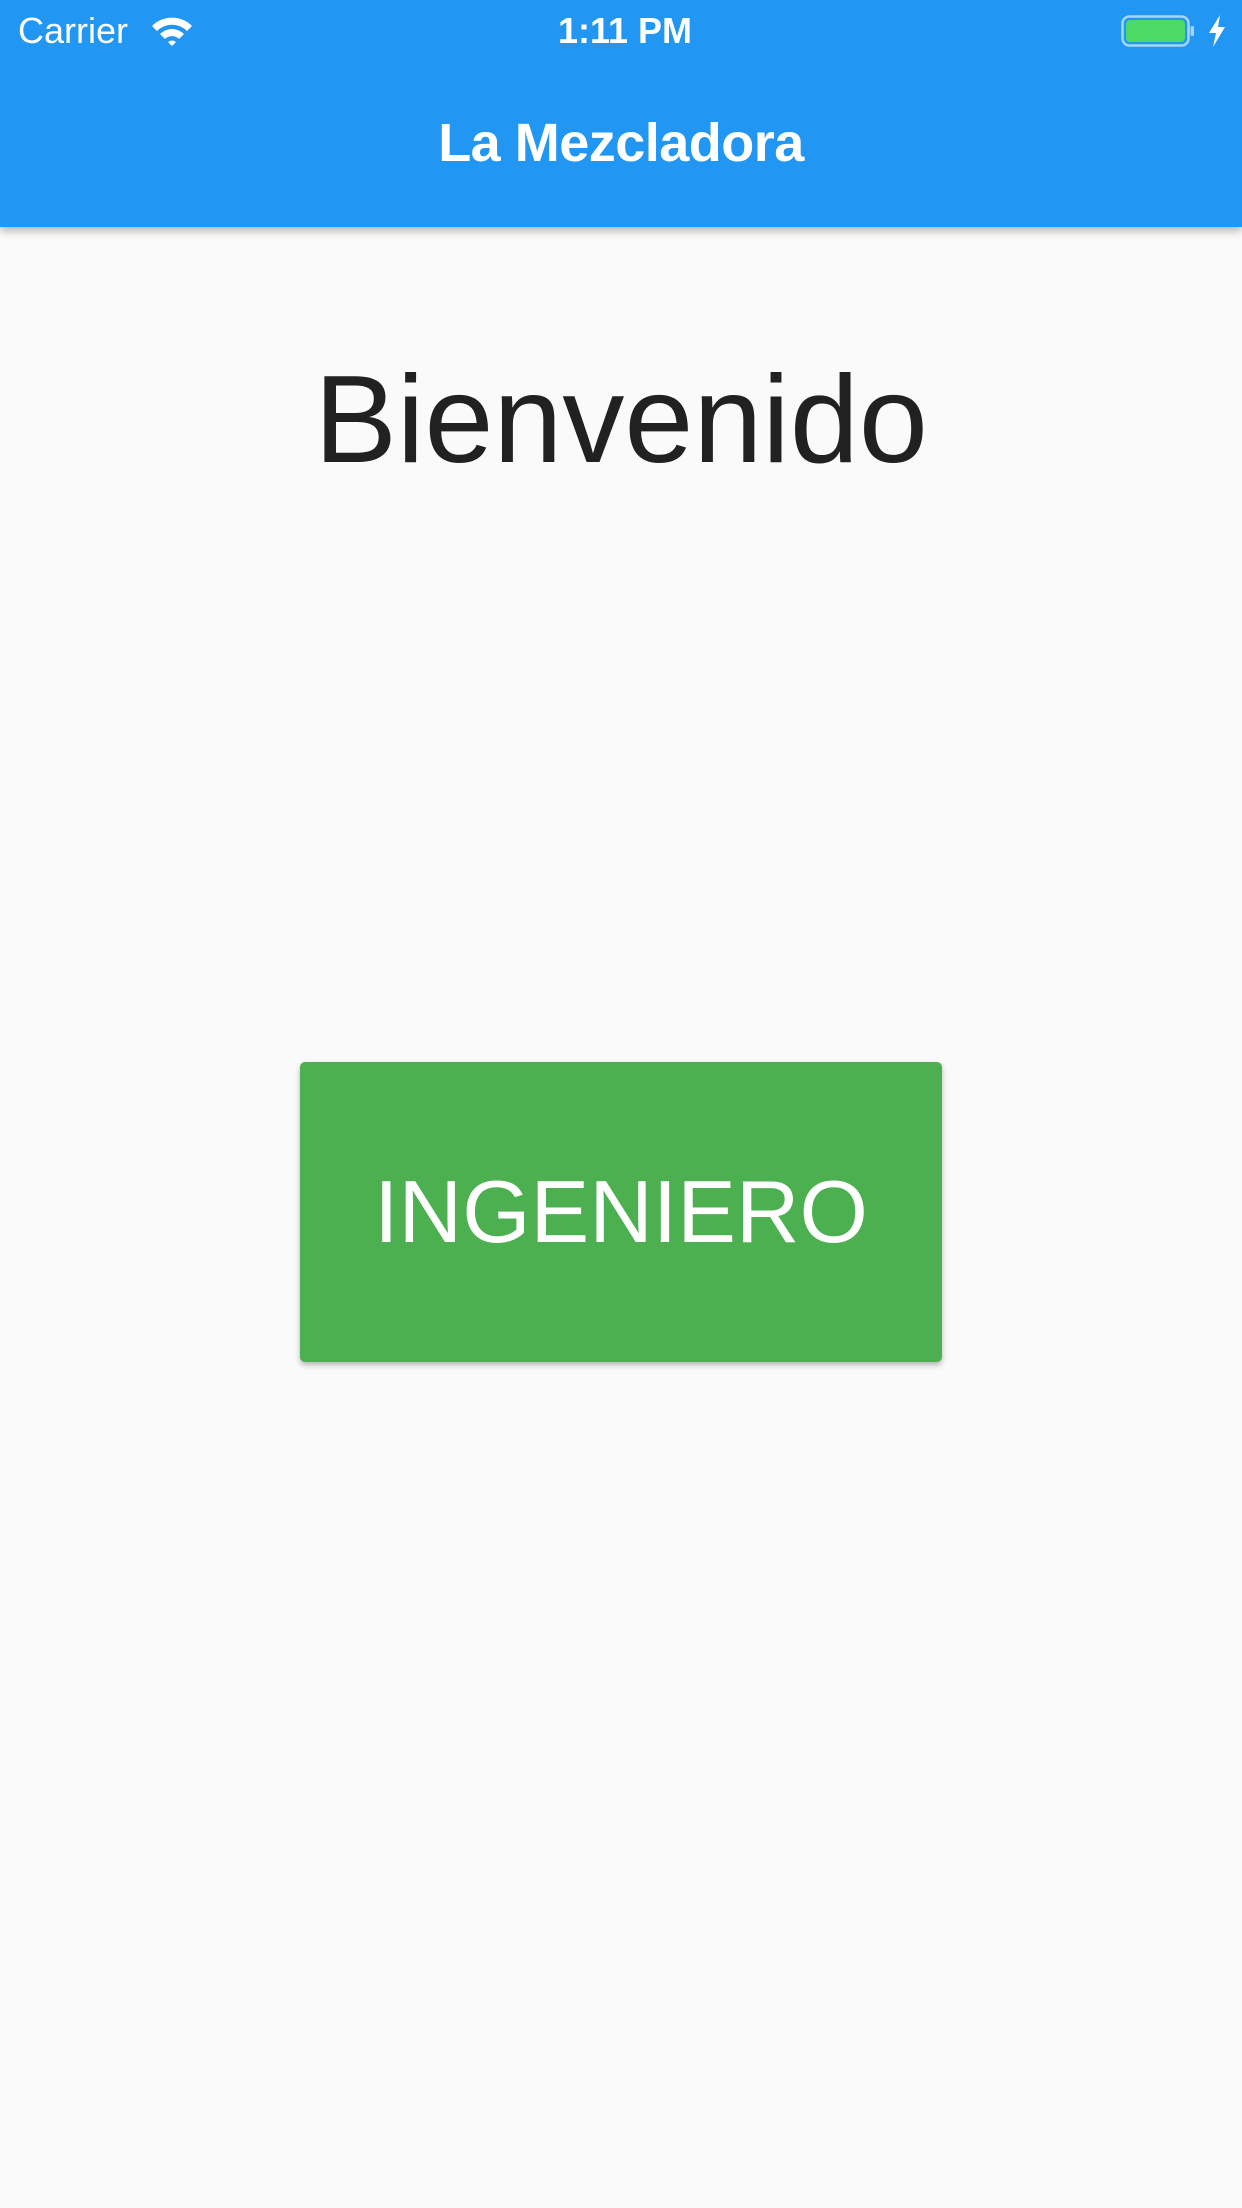  Describe the element at coordinates (625, 30) in the screenshot. I see `status-time: 1:11 PM` at that location.